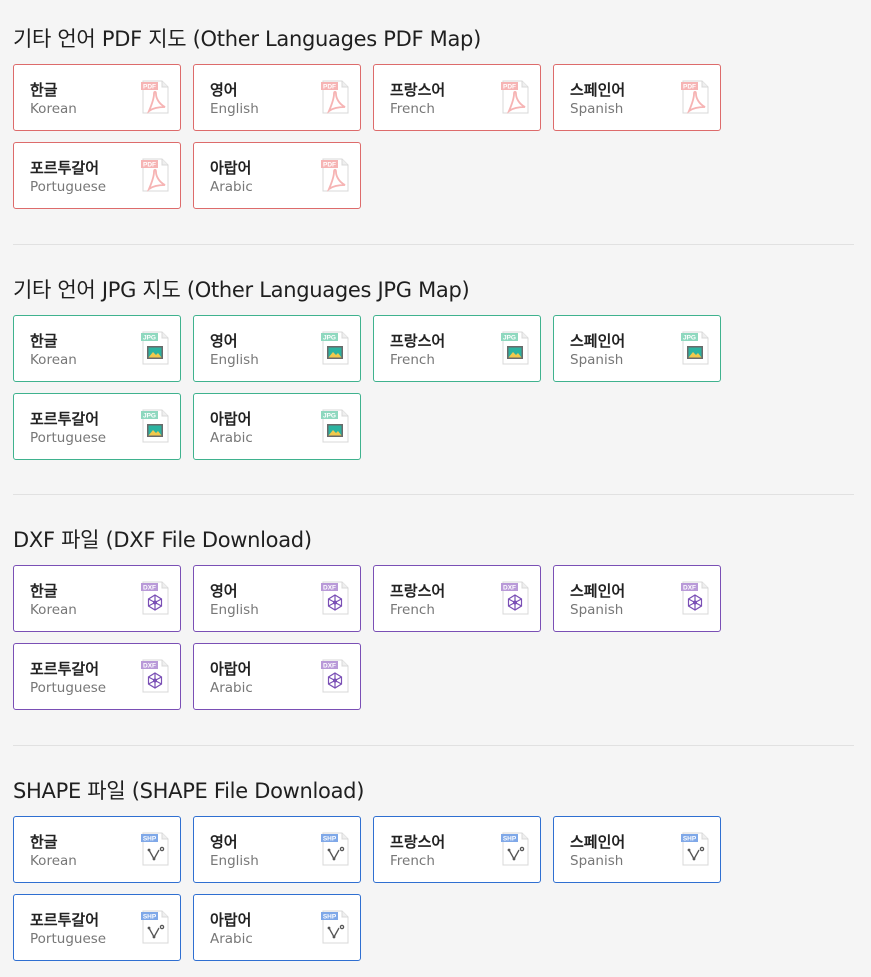  Describe the element at coordinates (277, 927) in the screenshot. I see `shp-download-arabic: 아랍어 Arabic SHP` at that location.